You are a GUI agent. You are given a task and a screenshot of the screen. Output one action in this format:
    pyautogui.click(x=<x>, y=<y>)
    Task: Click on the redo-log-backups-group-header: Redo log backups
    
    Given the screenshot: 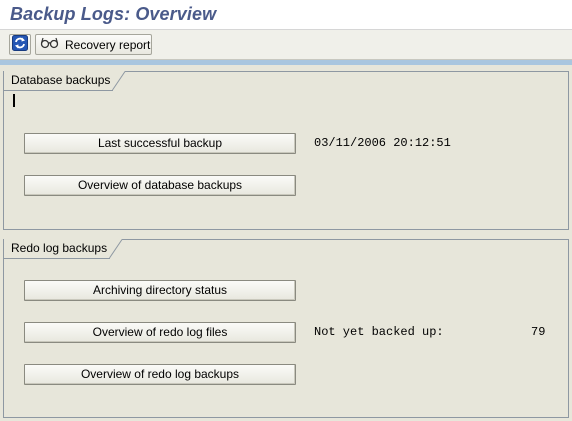 What is the action you would take?
    pyautogui.click(x=63, y=249)
    